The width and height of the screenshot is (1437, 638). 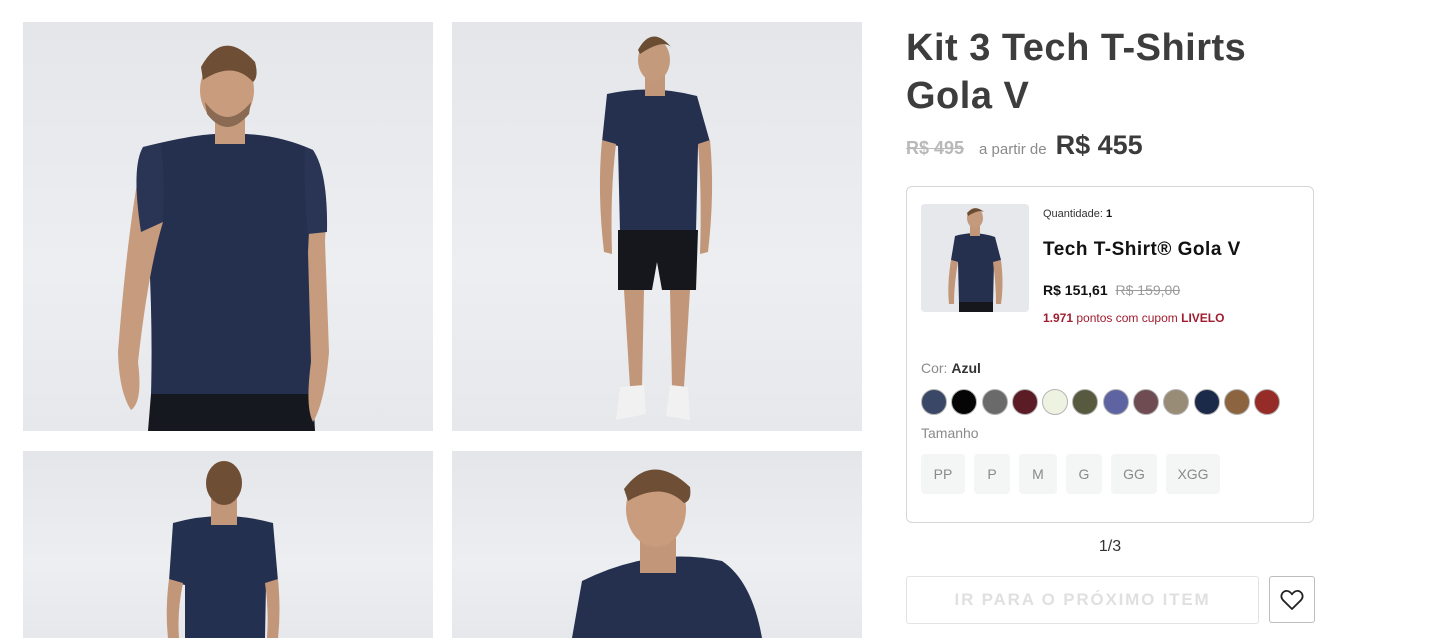 What do you see at coordinates (1099, 145) in the screenshot?
I see `current-price: R$ 455` at bounding box center [1099, 145].